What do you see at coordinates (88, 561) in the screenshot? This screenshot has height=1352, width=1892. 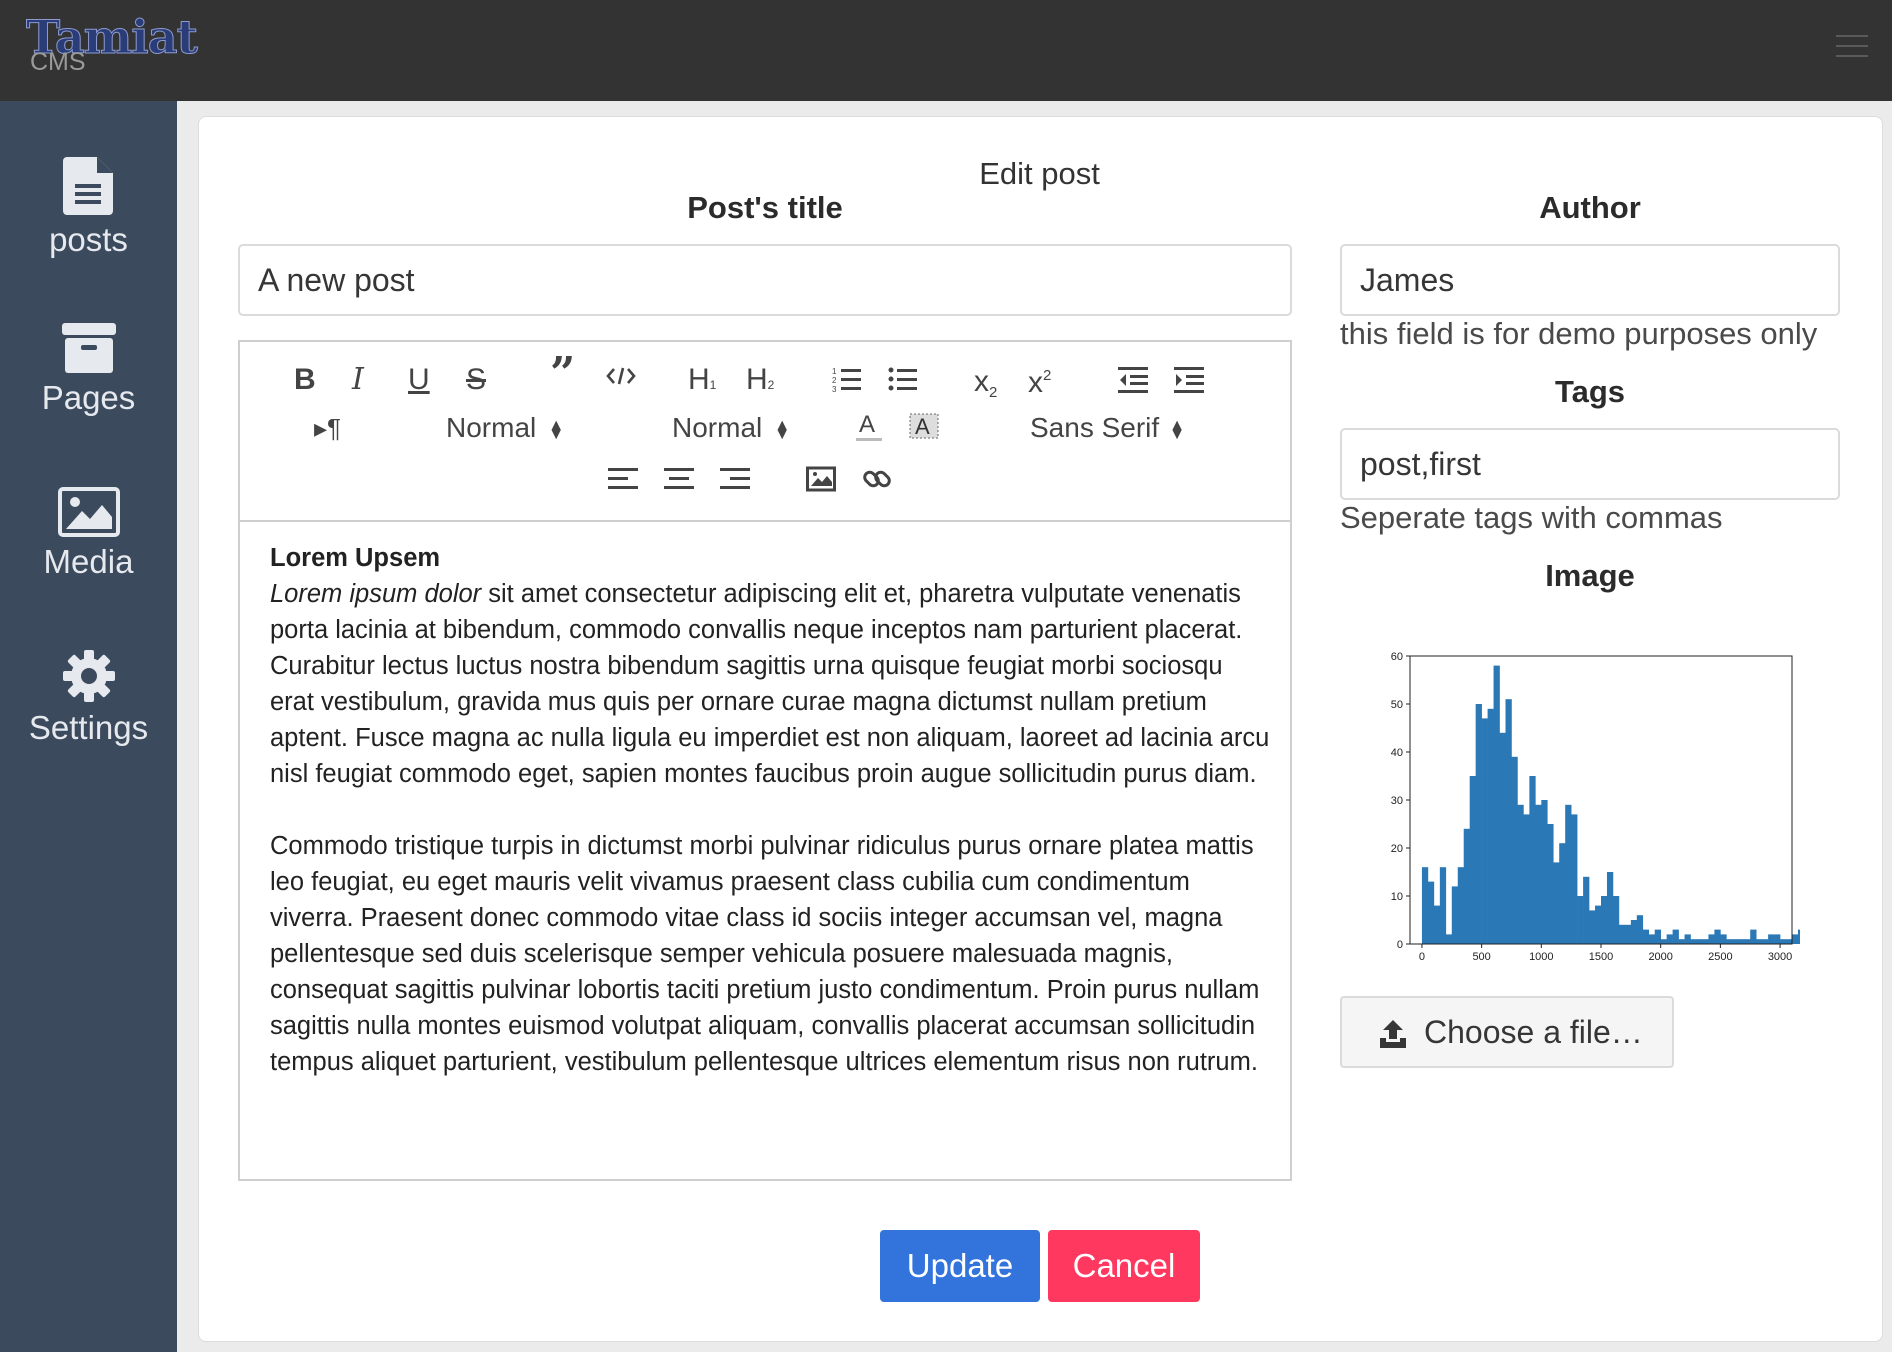 I see `sidebar-item-label: Media` at bounding box center [88, 561].